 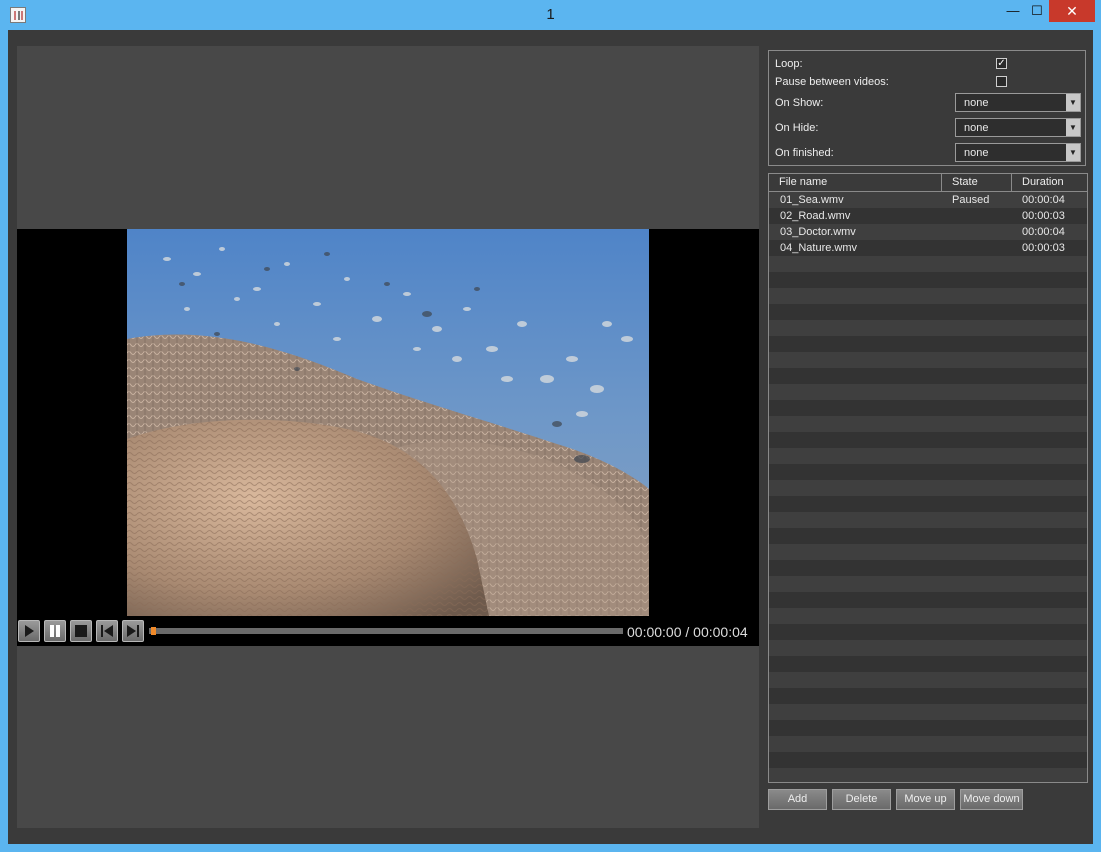 I want to click on on-show-dropdown: none ▼, so click(x=1018, y=102).